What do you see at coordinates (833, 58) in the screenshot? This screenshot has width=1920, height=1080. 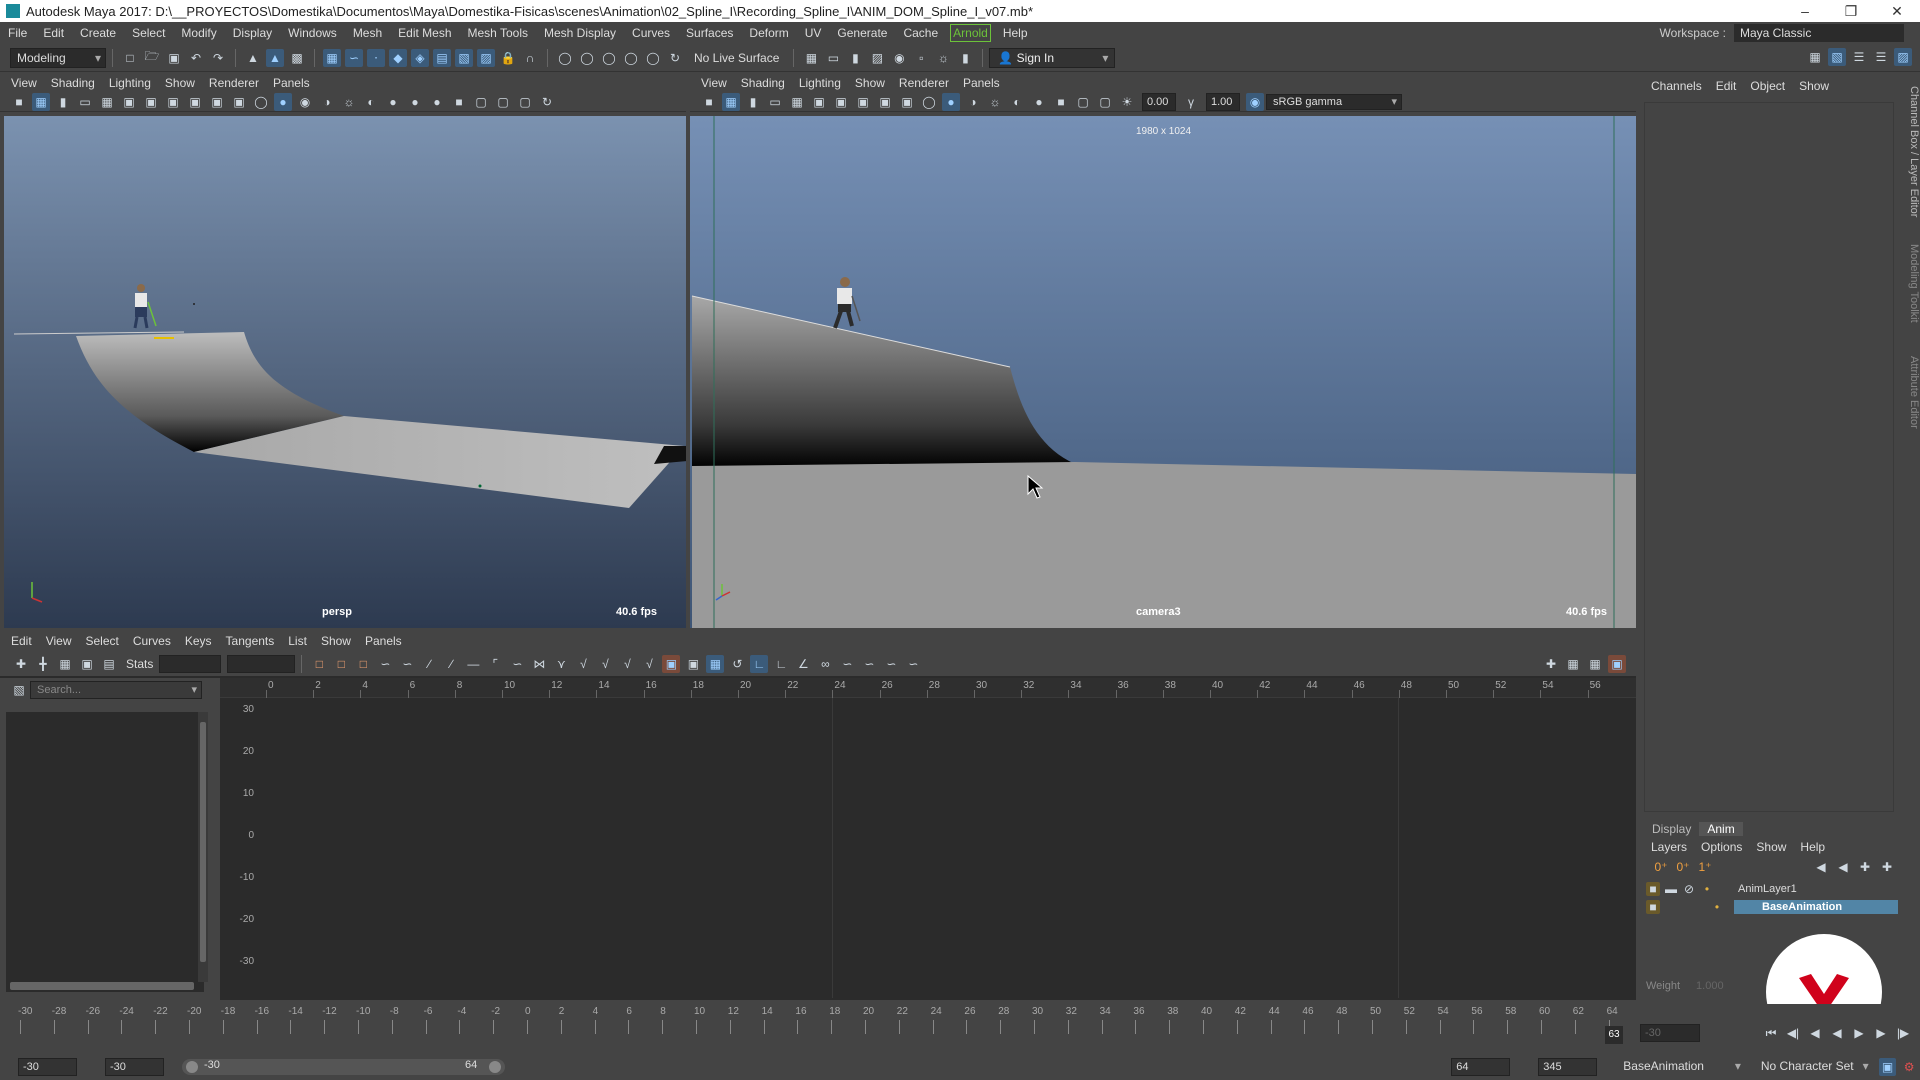 I see `render-current-icon: ▭` at bounding box center [833, 58].